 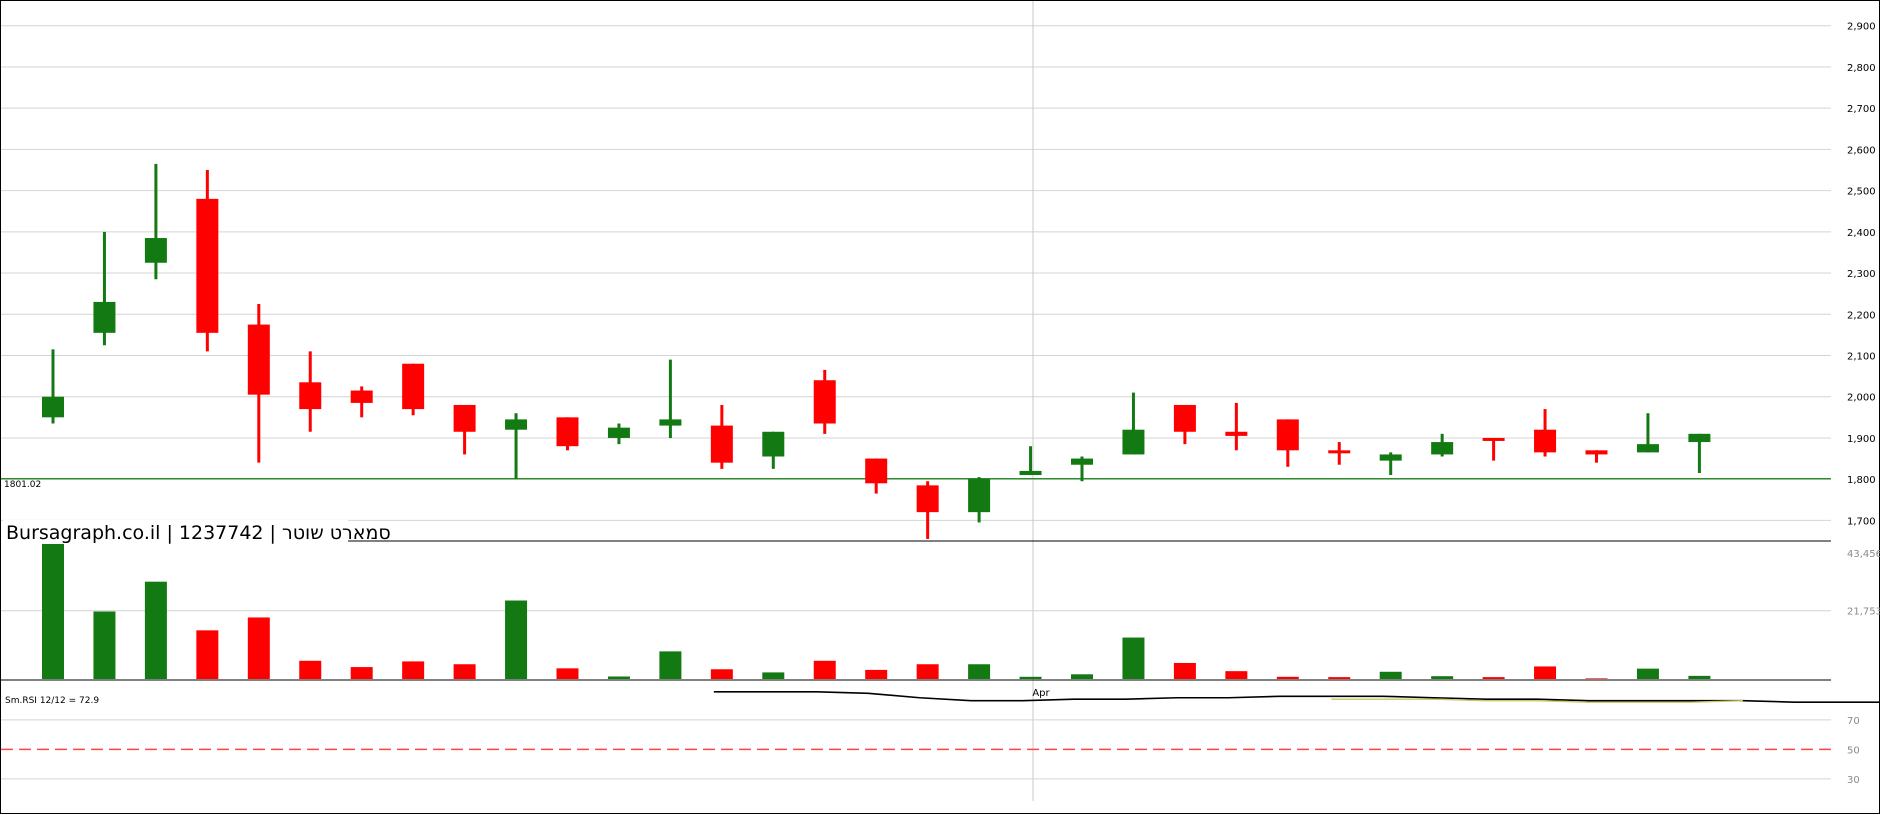 What do you see at coordinates (1861, 439) in the screenshot?
I see `price-tick-label: 1,900` at bounding box center [1861, 439].